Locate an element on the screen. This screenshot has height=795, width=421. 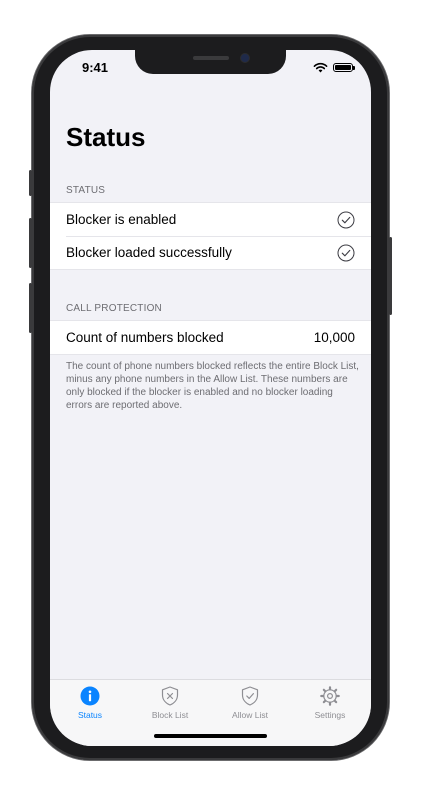
shield-x-icon is located at coordinates (170, 696).